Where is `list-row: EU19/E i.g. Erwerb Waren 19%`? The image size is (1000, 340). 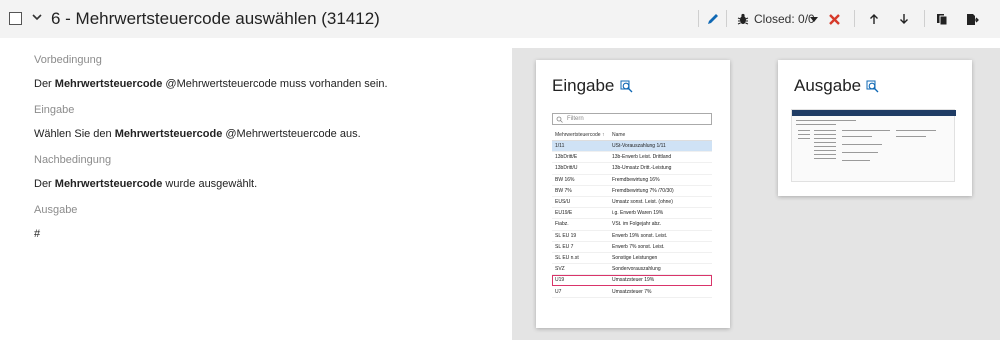
list-row: EU19/E i.g. Erwerb Waren 19% is located at coordinates (632, 214).